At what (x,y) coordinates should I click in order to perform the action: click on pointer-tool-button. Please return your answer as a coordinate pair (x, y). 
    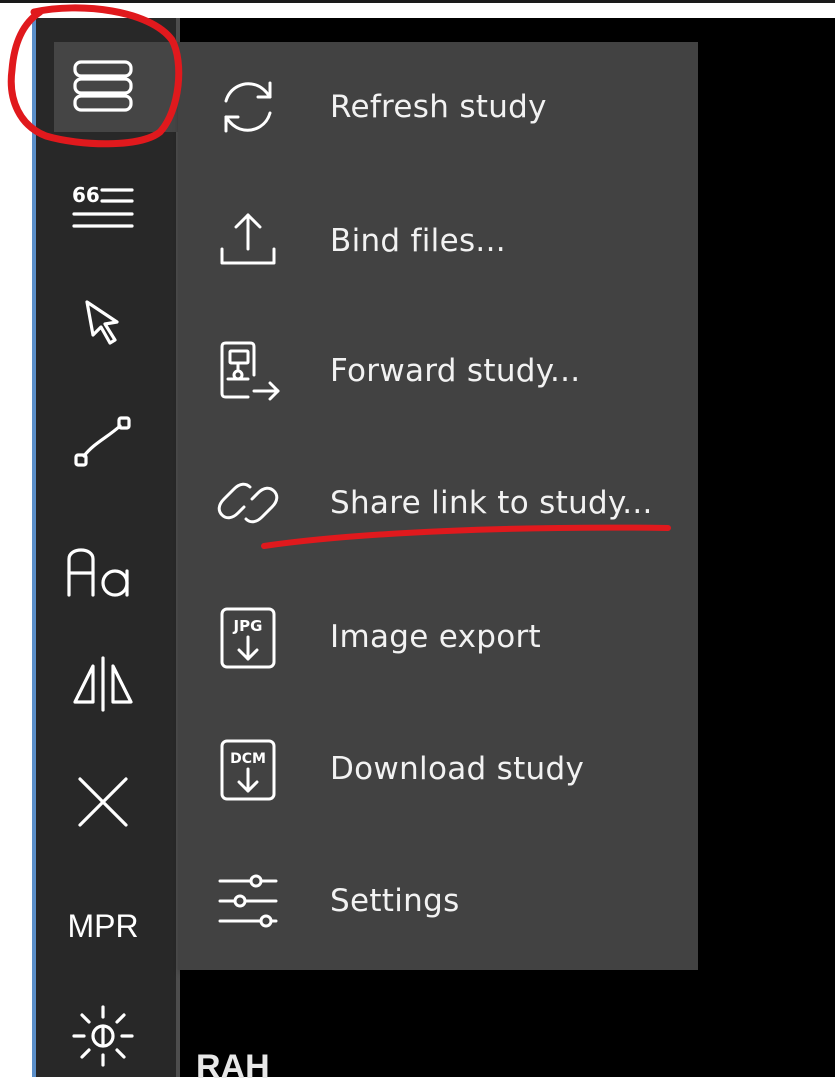
    Looking at the image, I should click on (103, 322).